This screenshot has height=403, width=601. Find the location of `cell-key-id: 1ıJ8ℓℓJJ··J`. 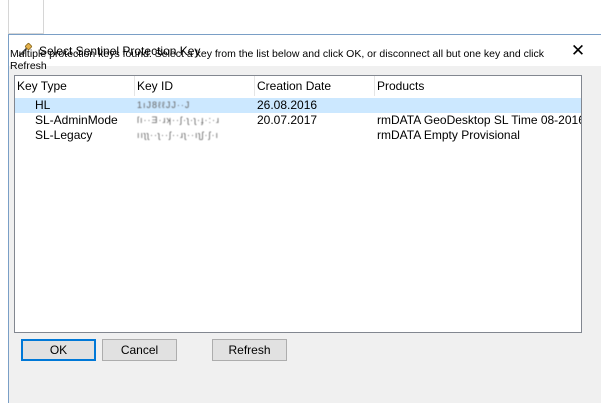

cell-key-id: 1ıJ8ℓℓJJ··J is located at coordinates (164, 105).